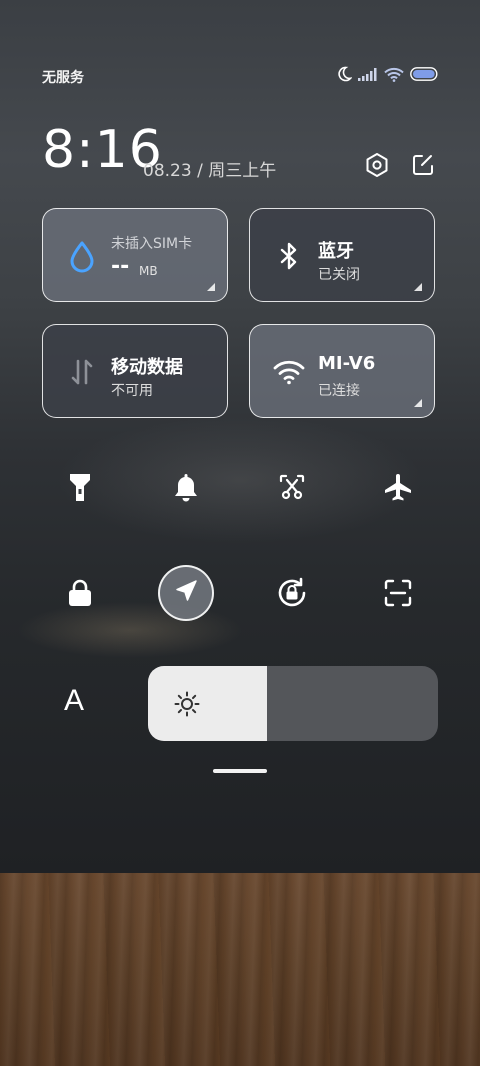 The width and height of the screenshot is (480, 1066). Describe the element at coordinates (152, 244) in the screenshot. I see `sim-status-label: 未插入SIM卡` at that location.